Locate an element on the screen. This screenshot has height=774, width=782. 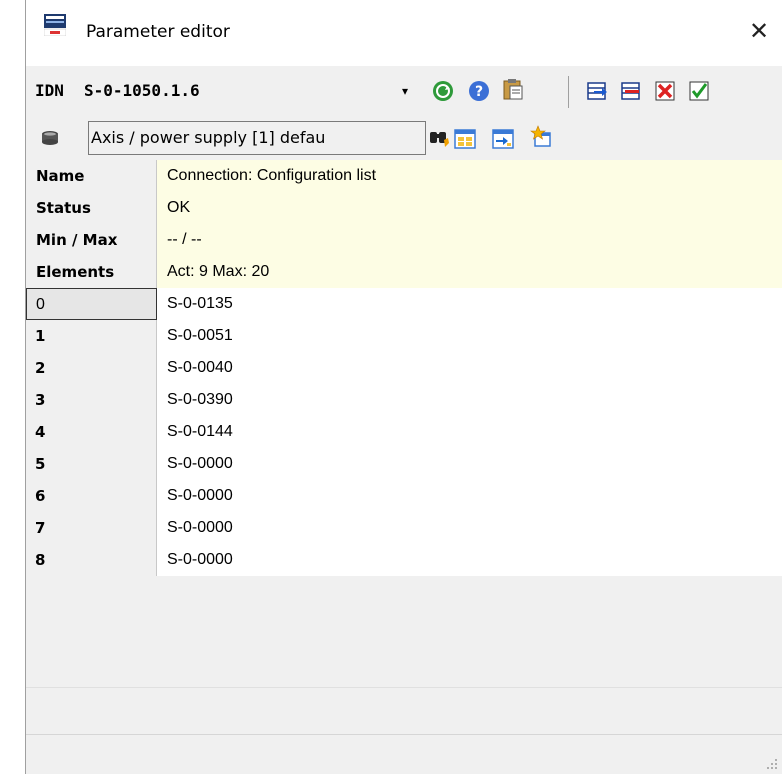
row-index: 6 is located at coordinates (91, 496).